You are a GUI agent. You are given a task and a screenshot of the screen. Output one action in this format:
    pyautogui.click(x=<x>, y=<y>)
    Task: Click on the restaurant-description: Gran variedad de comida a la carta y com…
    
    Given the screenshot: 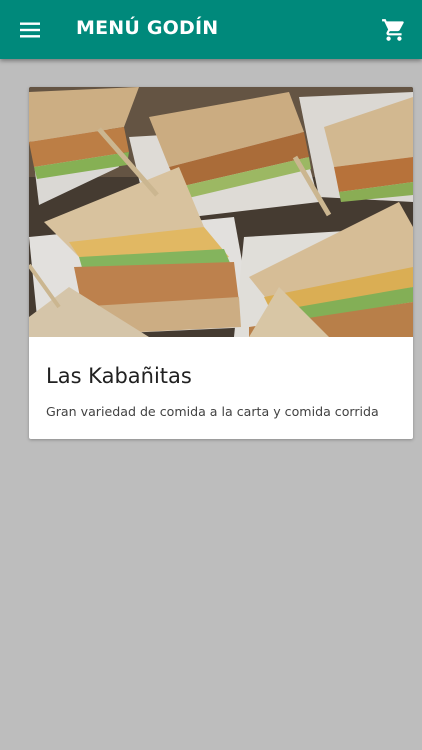 What is the action you would take?
    pyautogui.click(x=212, y=411)
    